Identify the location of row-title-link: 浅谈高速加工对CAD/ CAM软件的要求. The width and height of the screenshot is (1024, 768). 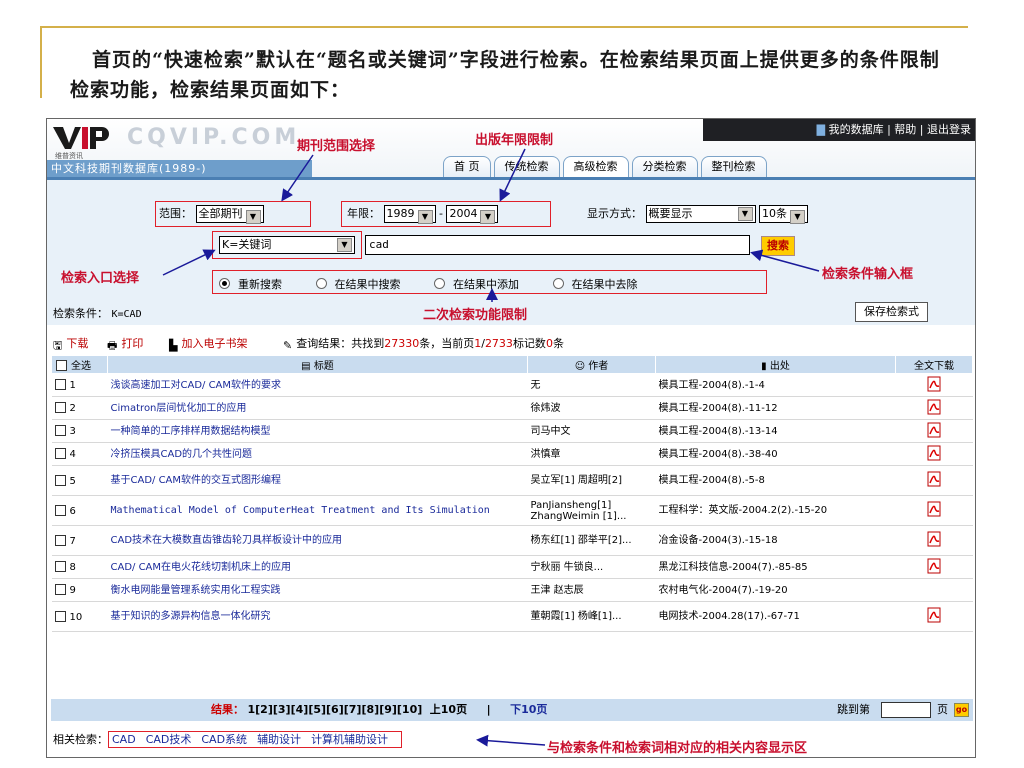
(196, 385).